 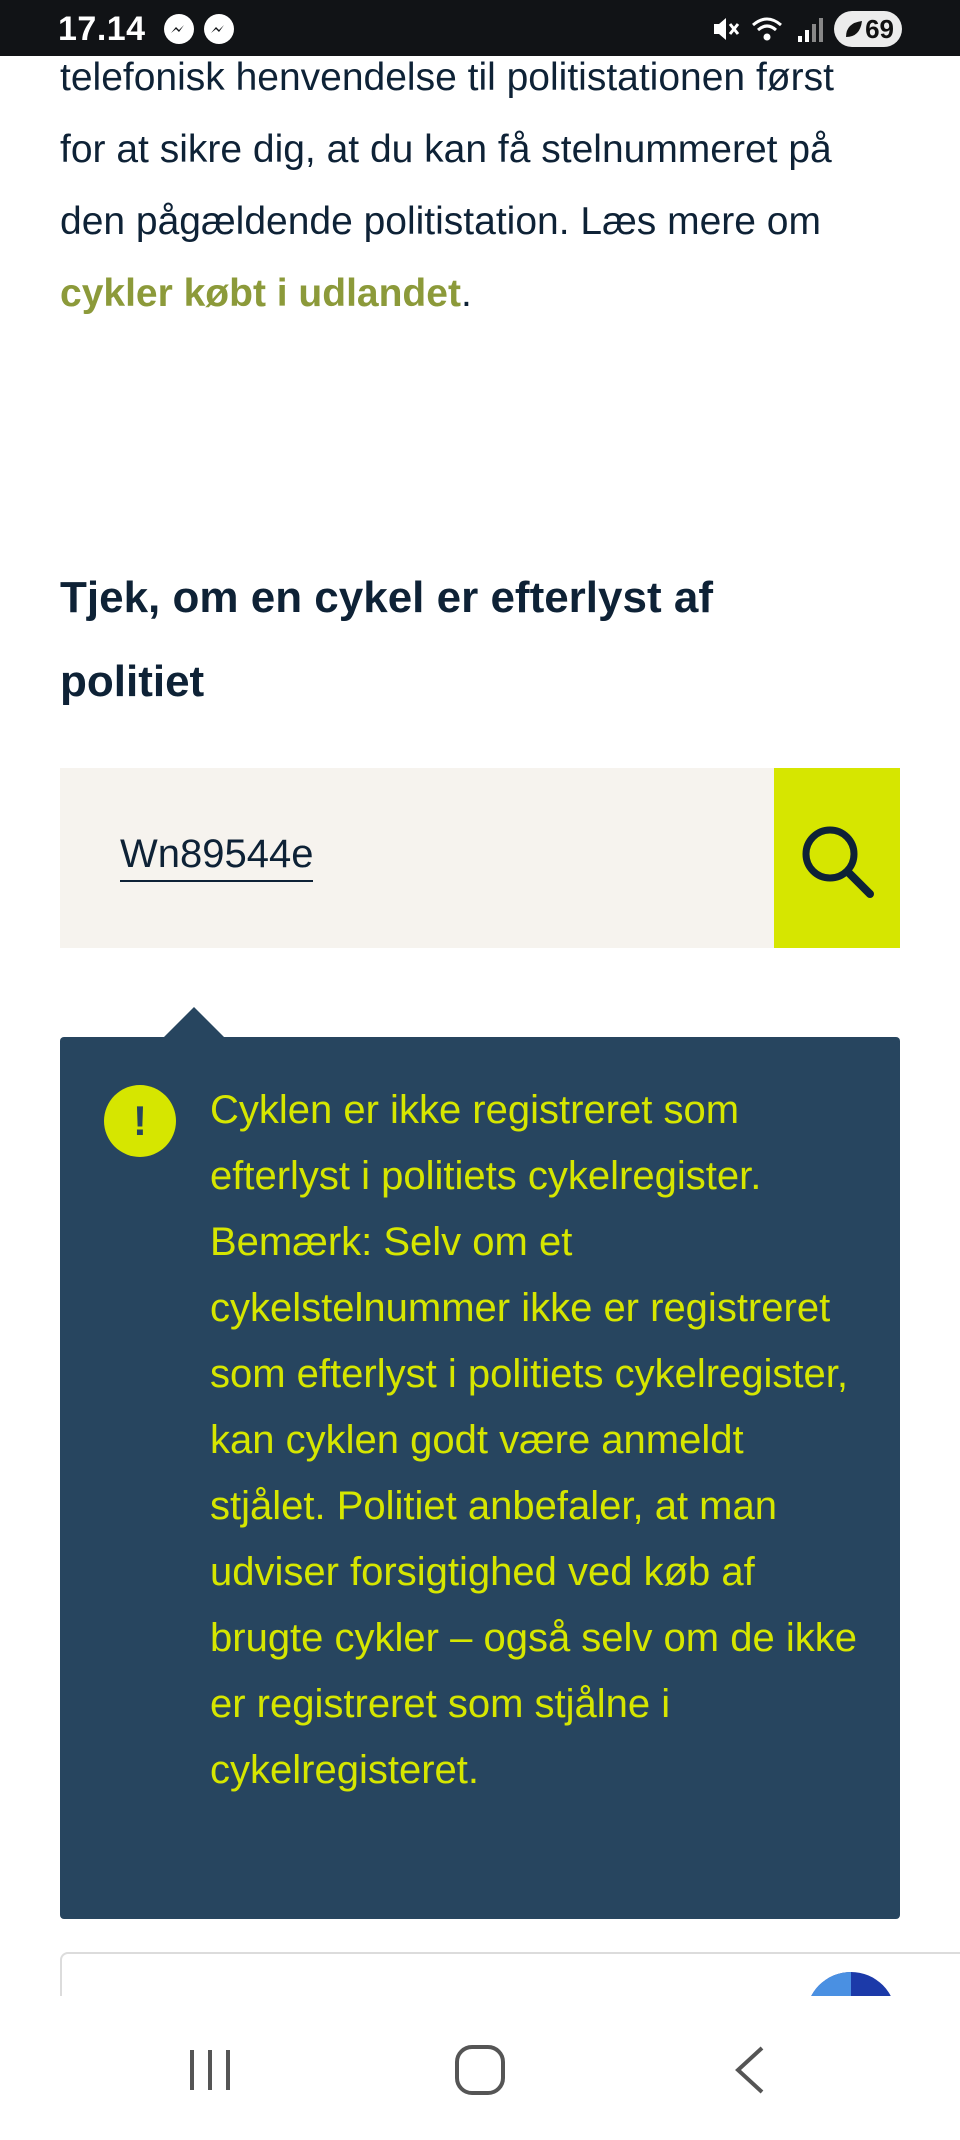 I want to click on navigation-bar, so click(x=480, y=2068).